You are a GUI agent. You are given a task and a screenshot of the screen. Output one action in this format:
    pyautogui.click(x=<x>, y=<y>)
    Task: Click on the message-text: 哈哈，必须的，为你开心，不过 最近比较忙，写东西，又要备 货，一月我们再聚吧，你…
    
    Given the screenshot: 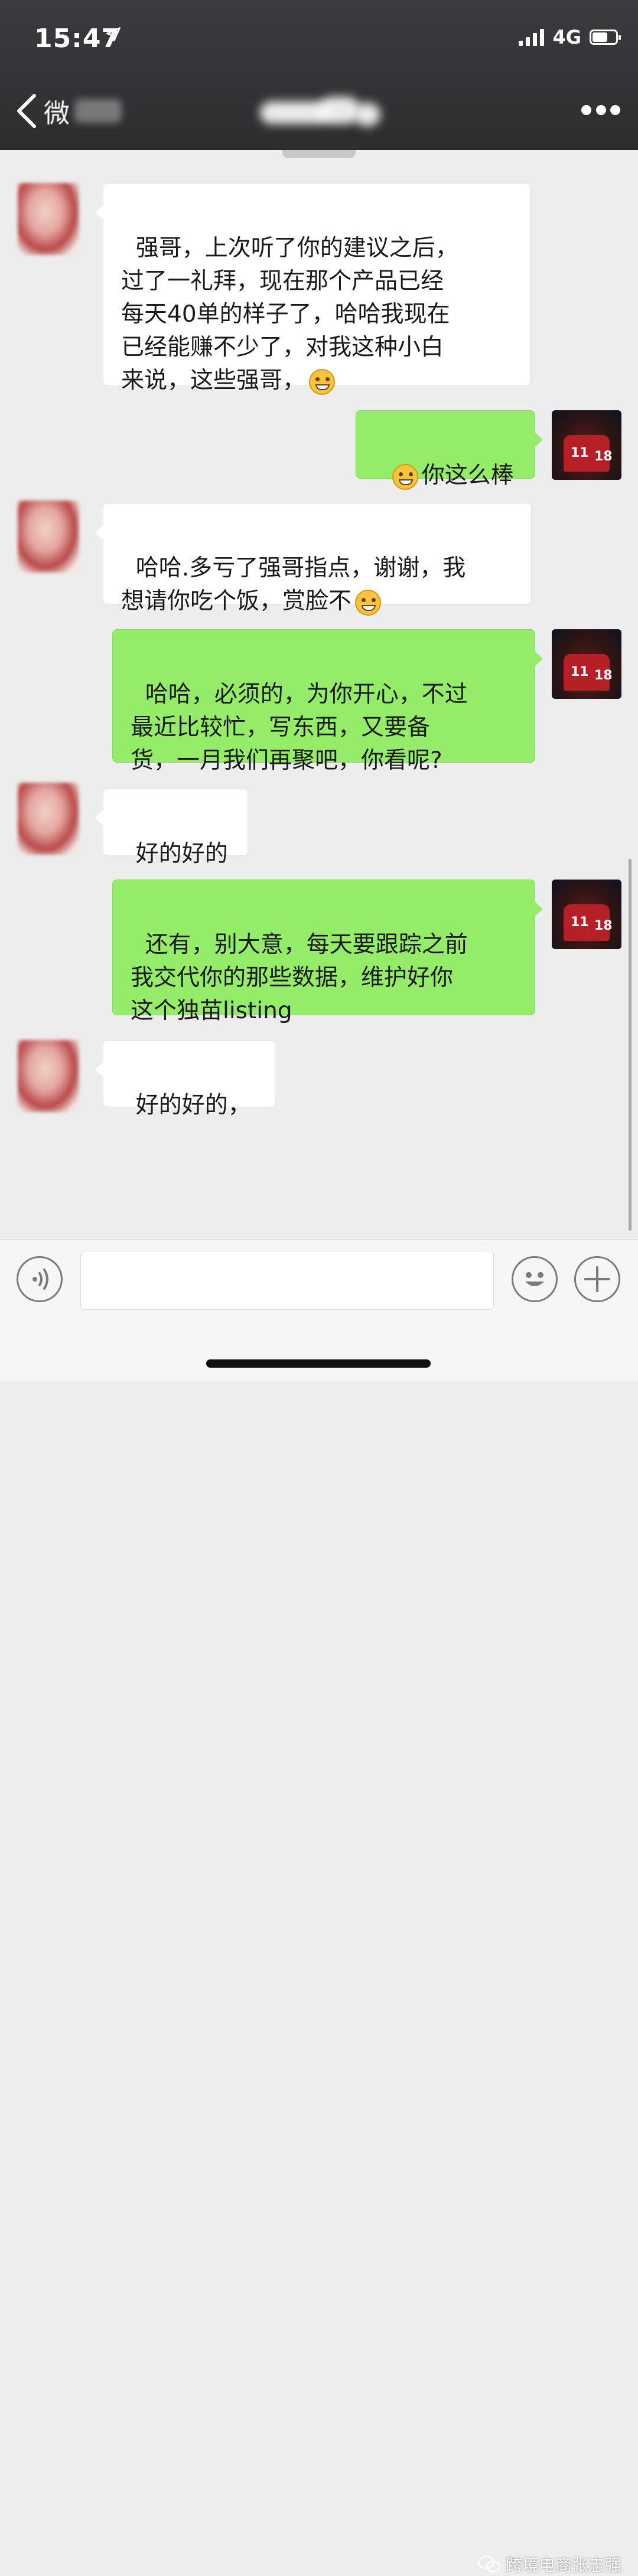 What is the action you would take?
    pyautogui.click(x=299, y=727)
    